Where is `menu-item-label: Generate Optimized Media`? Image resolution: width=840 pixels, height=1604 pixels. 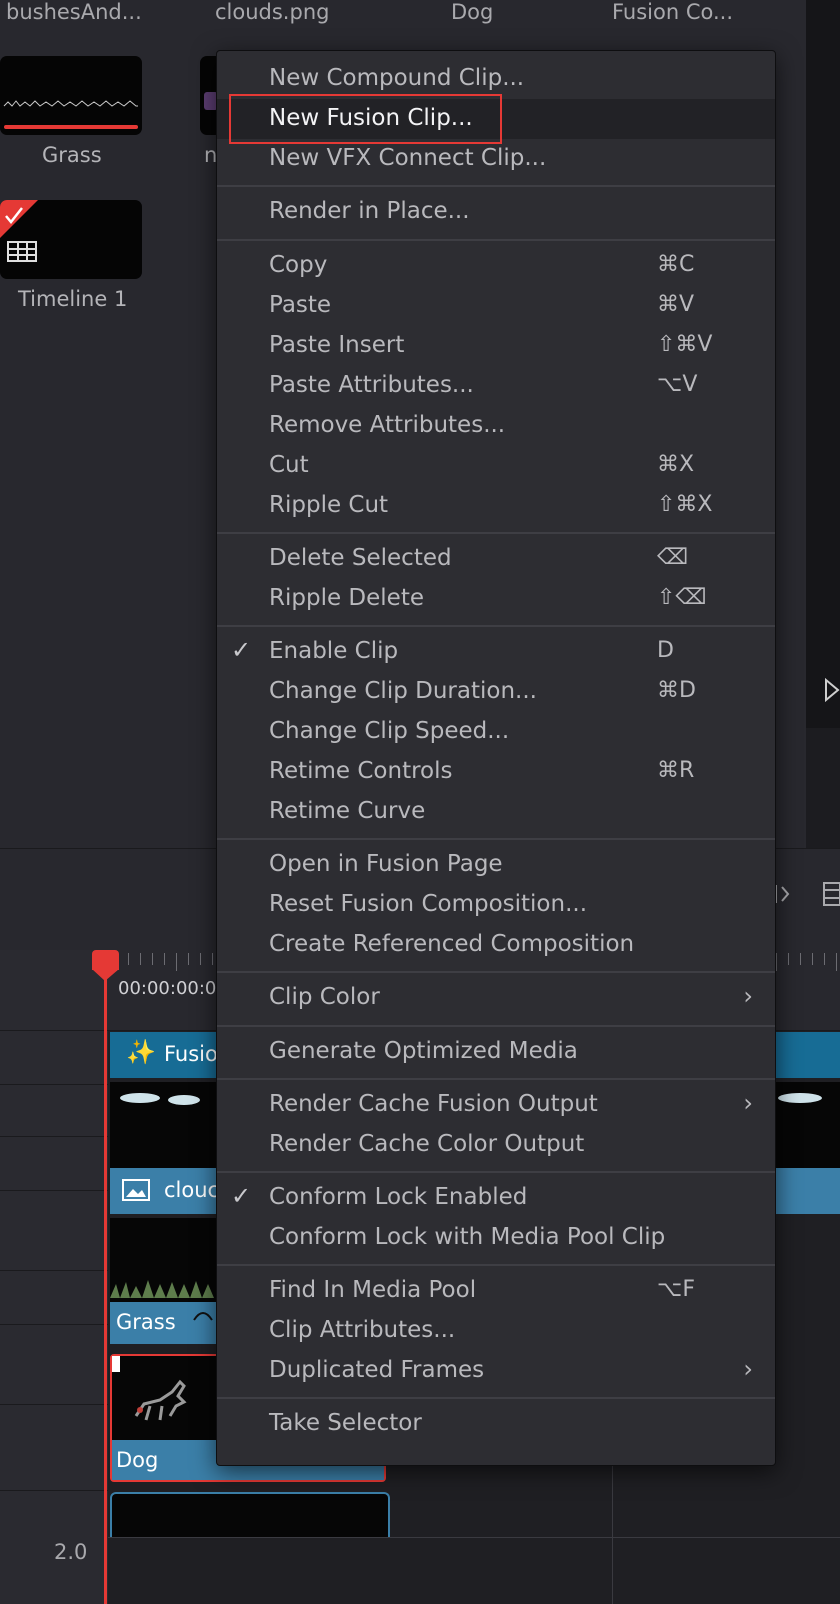 menu-item-label: Generate Optimized Media is located at coordinates (423, 1051).